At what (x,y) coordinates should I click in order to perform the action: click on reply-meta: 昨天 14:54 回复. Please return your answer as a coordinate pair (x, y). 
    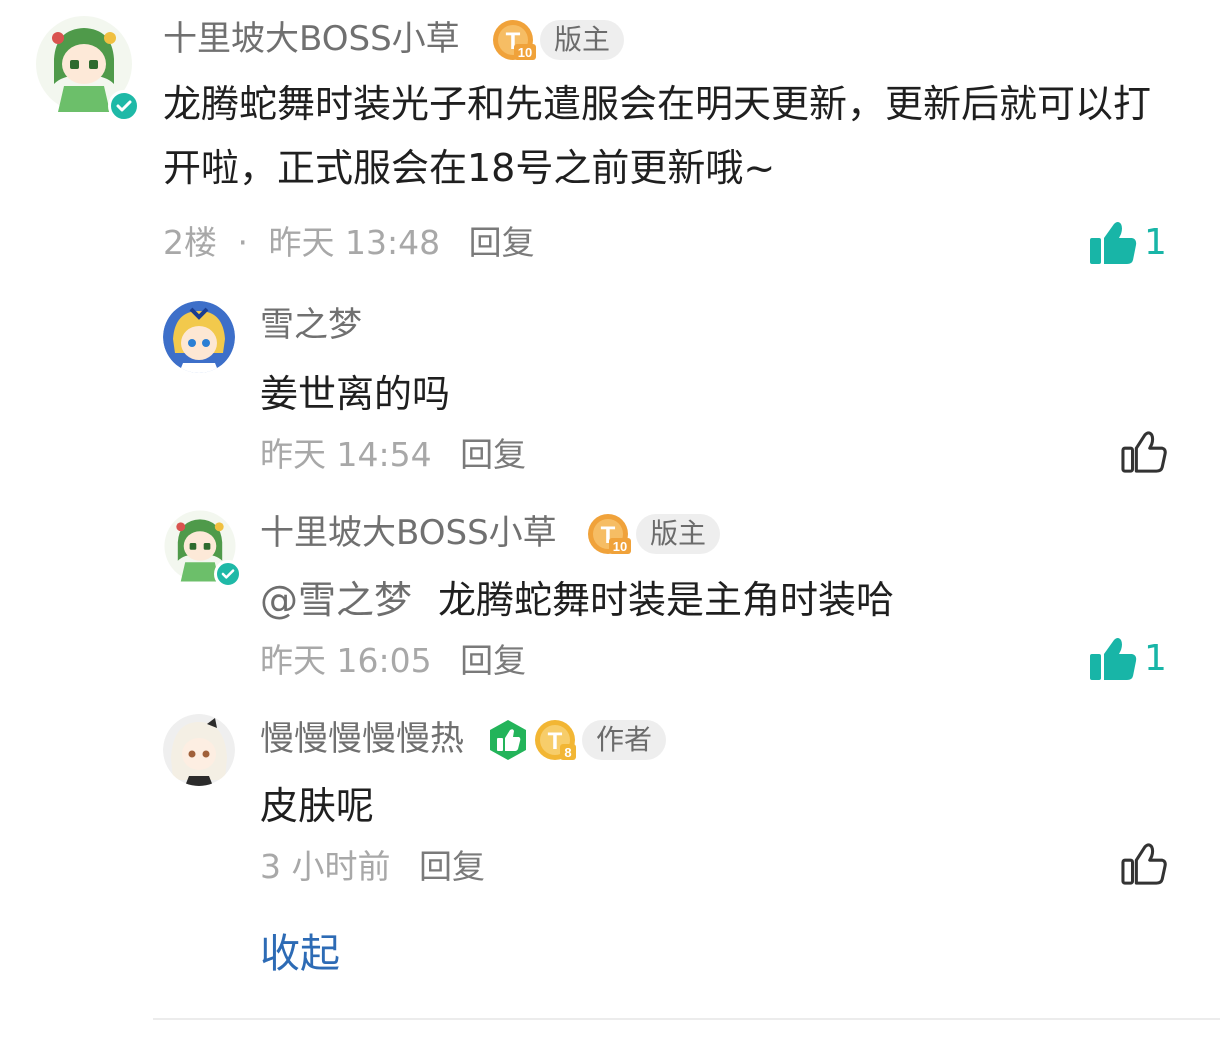
    Looking at the image, I should click on (393, 454).